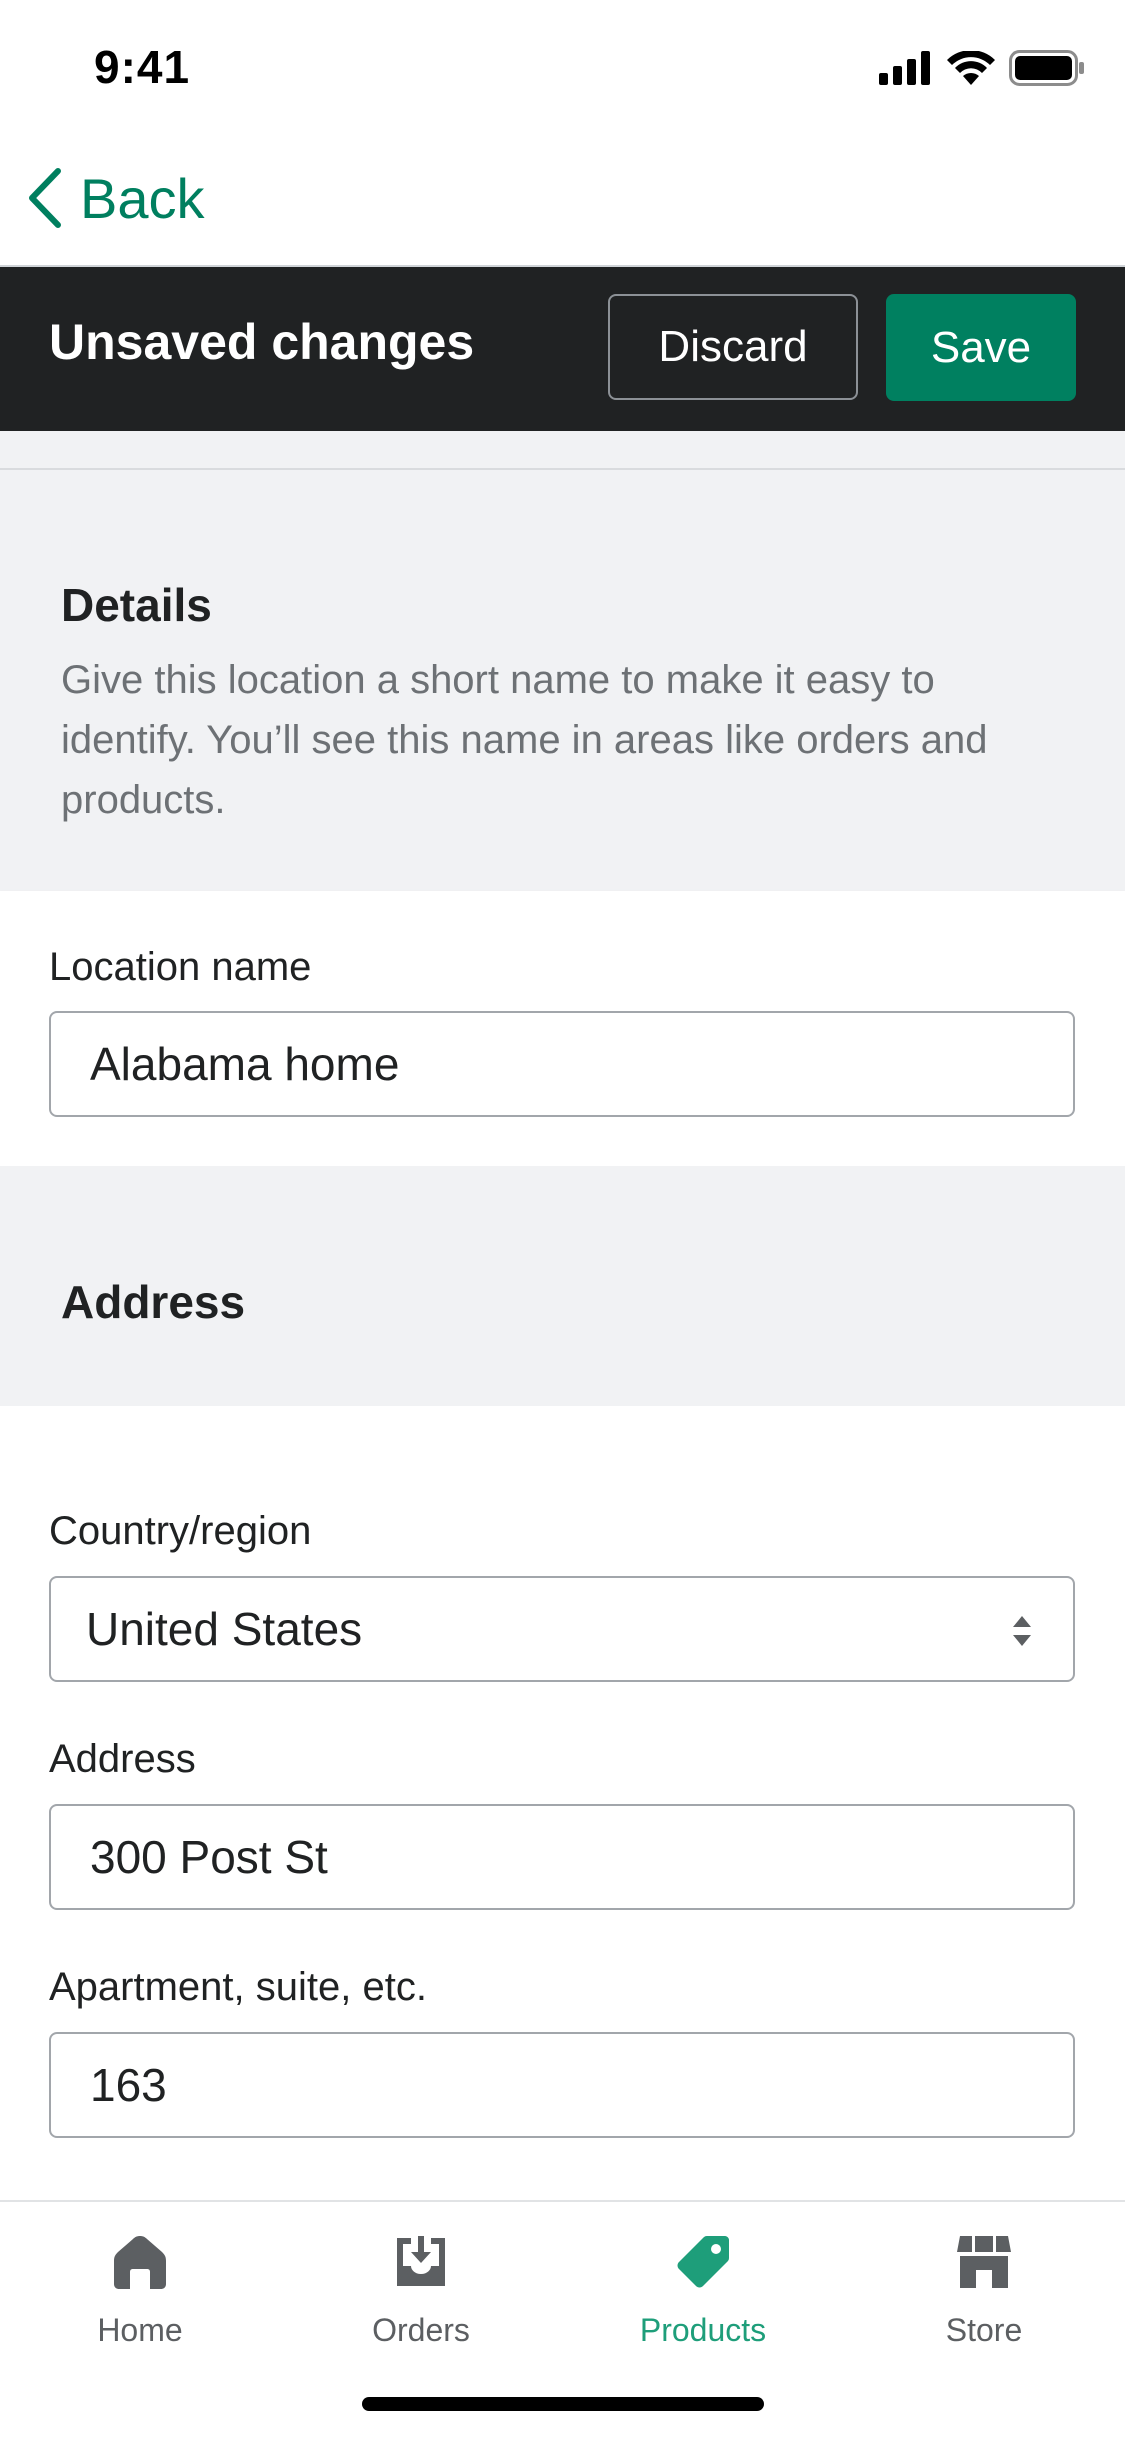 This screenshot has height=2438, width=1125. What do you see at coordinates (153, 1302) in the screenshot?
I see `address-heading: Address` at bounding box center [153, 1302].